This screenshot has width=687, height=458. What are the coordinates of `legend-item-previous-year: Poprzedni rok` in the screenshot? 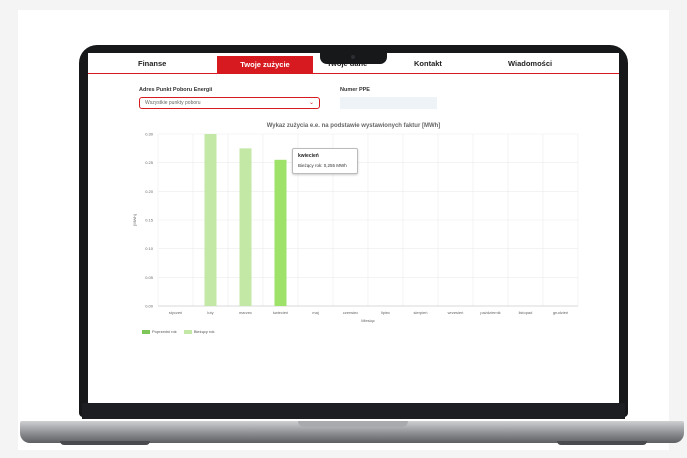 It's located at (159, 331).